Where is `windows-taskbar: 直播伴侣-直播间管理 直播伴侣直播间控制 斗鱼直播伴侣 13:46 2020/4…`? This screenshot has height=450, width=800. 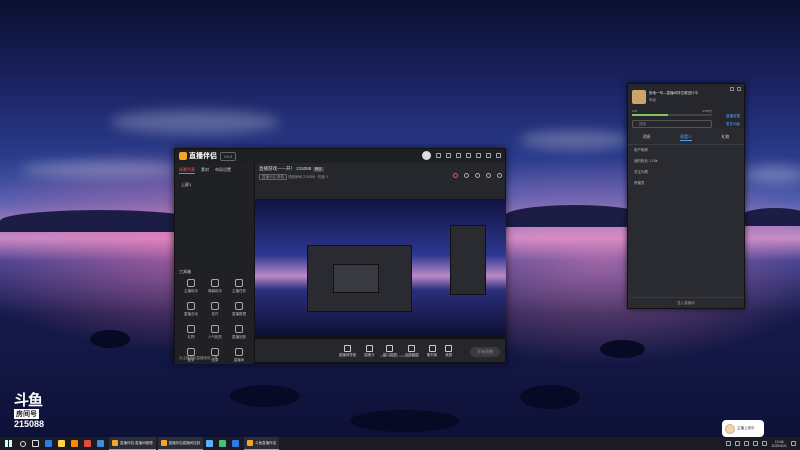 windows-taskbar: 直播伴侣-直播间管理 直播伴侣直播间控制 斗鱼直播伴侣 13:46 2020/4… is located at coordinates (400, 443).